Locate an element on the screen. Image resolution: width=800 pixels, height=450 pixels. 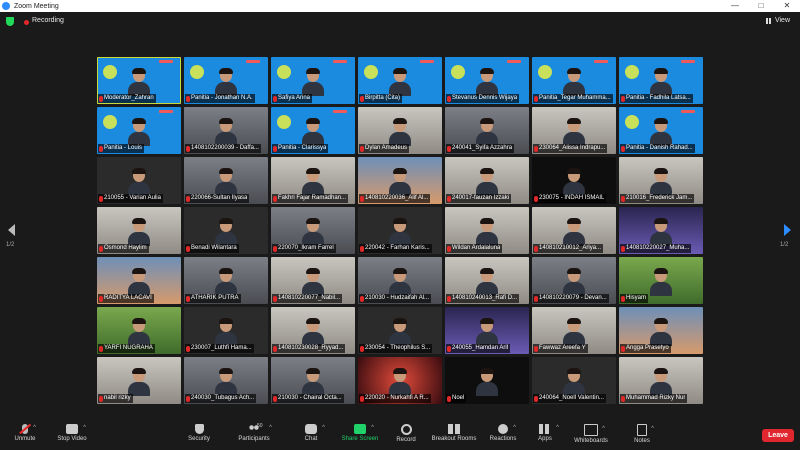
view-button: View is located at coordinates (777, 20).